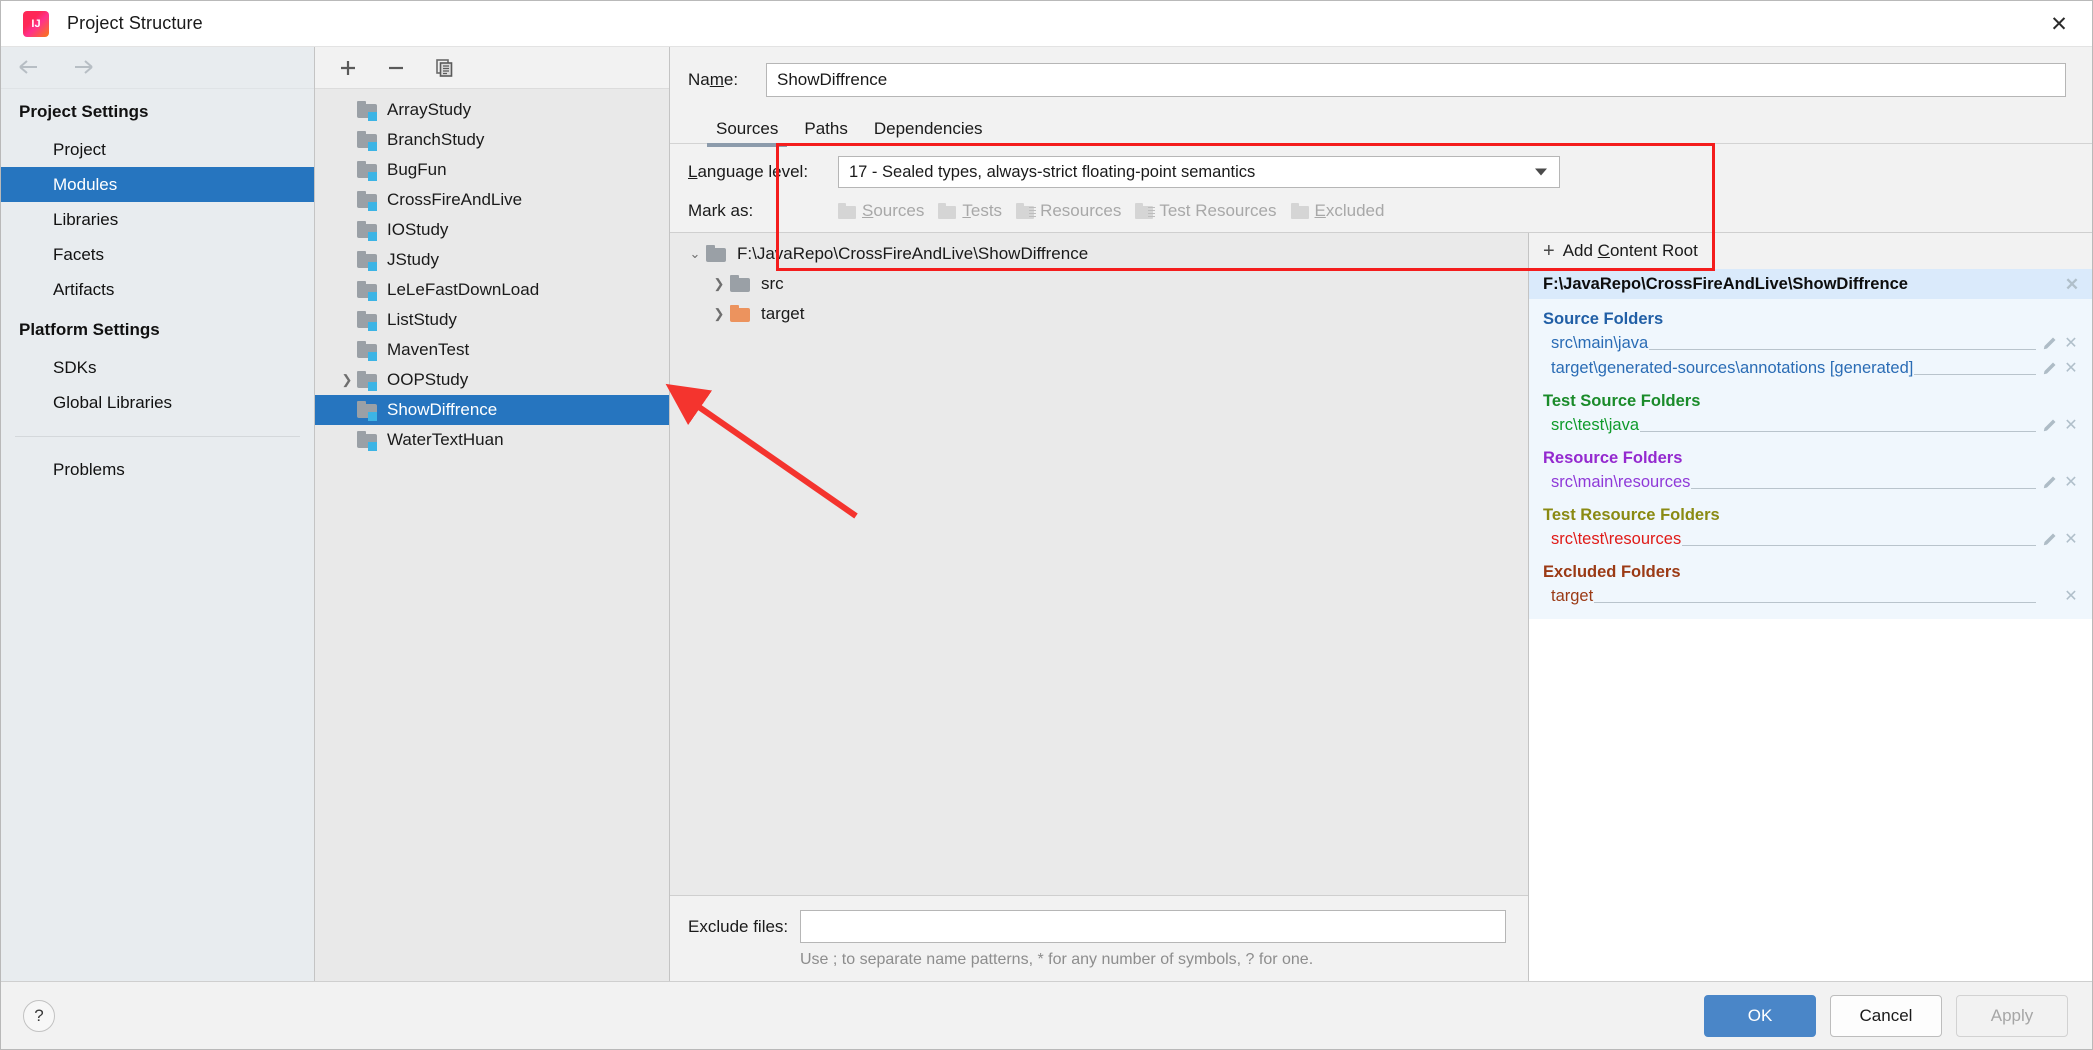 This screenshot has height=1050, width=2093. What do you see at coordinates (492, 320) in the screenshot?
I see `list-item: ListStudy` at bounding box center [492, 320].